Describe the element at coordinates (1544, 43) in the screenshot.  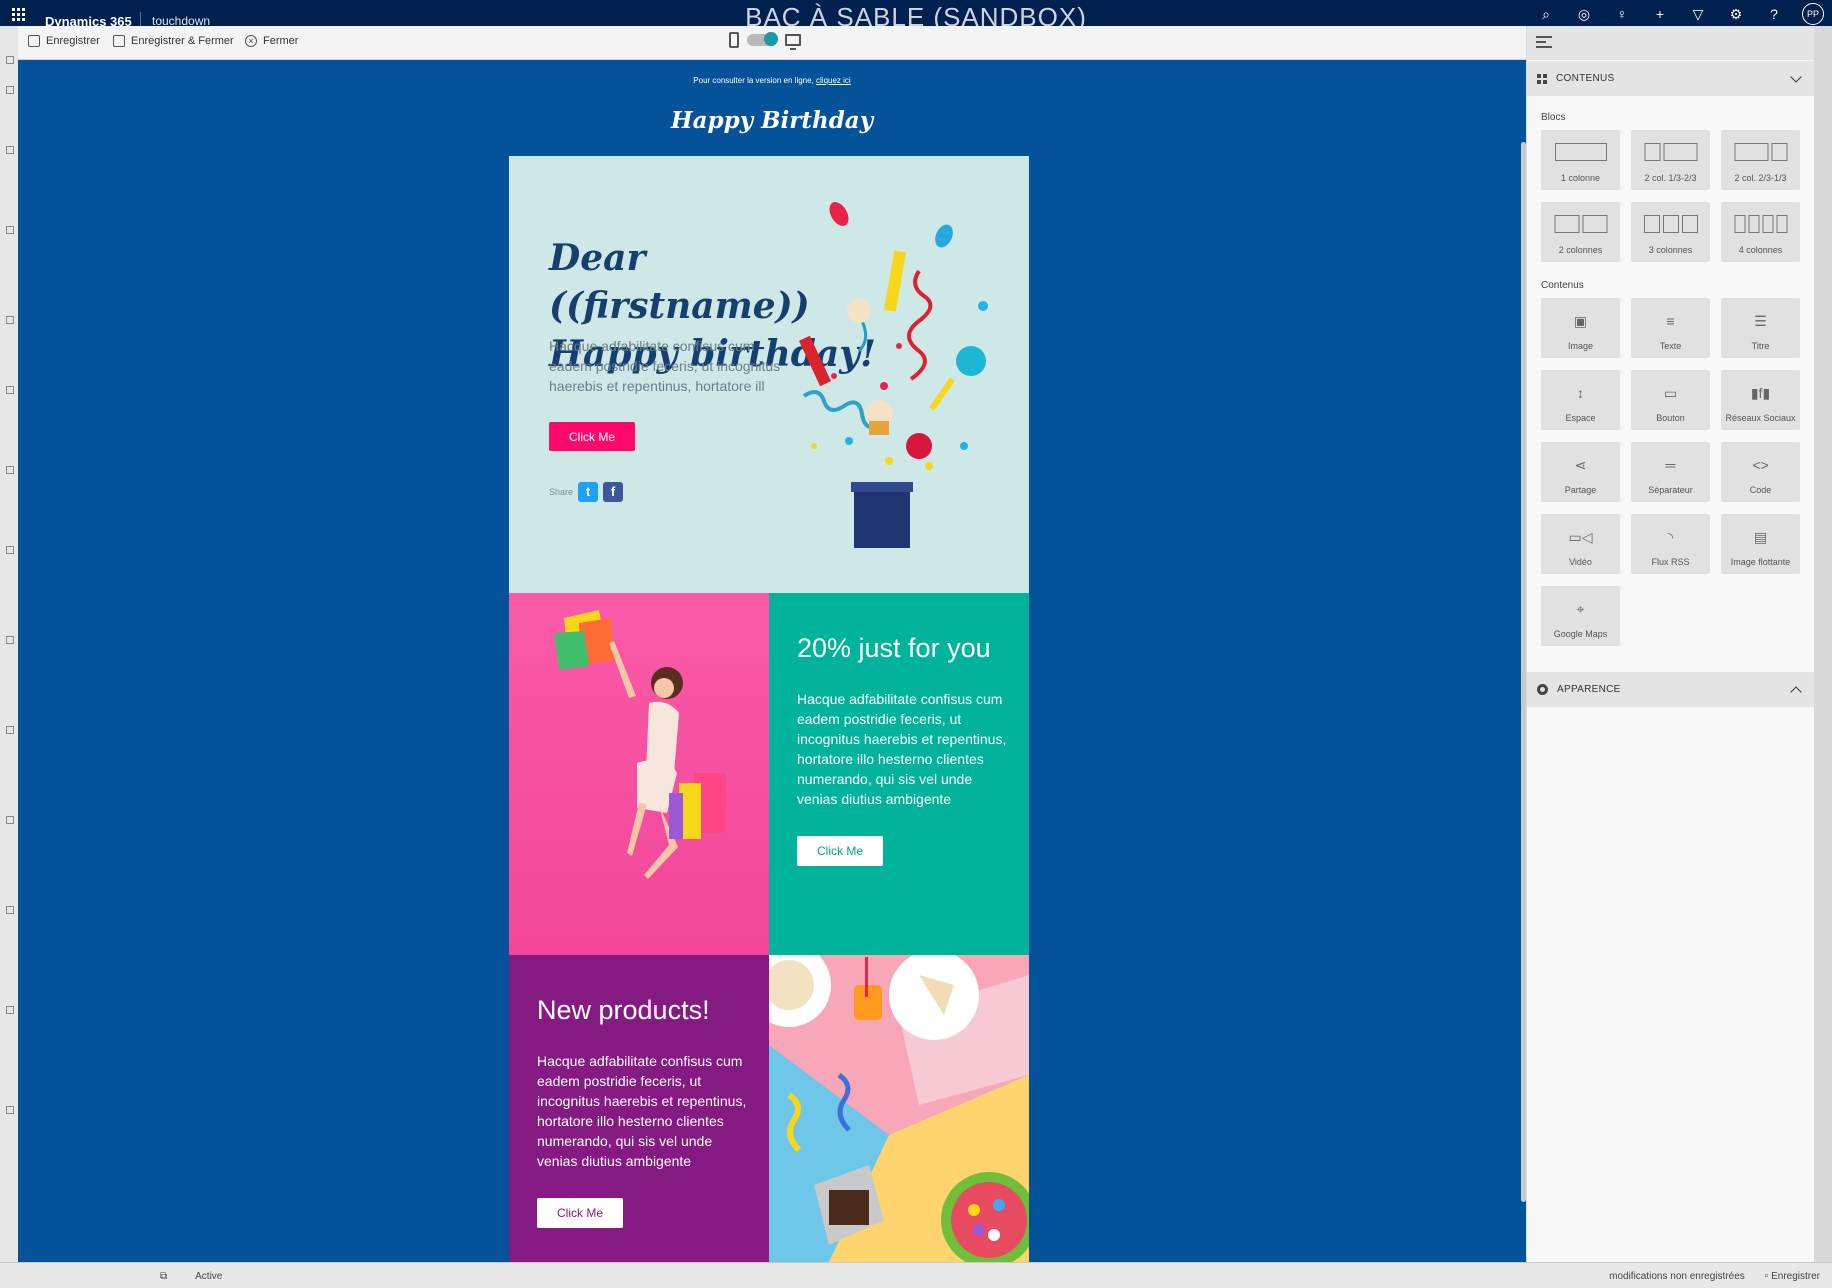
I see `panel-menu-icon` at that location.